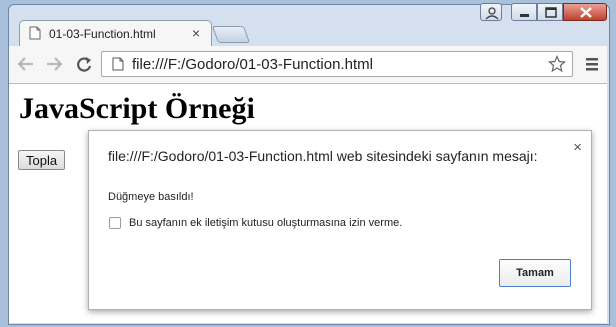 Image resolution: width=616 pixels, height=327 pixels. What do you see at coordinates (535, 273) in the screenshot?
I see `ok-button: Tamam` at bounding box center [535, 273].